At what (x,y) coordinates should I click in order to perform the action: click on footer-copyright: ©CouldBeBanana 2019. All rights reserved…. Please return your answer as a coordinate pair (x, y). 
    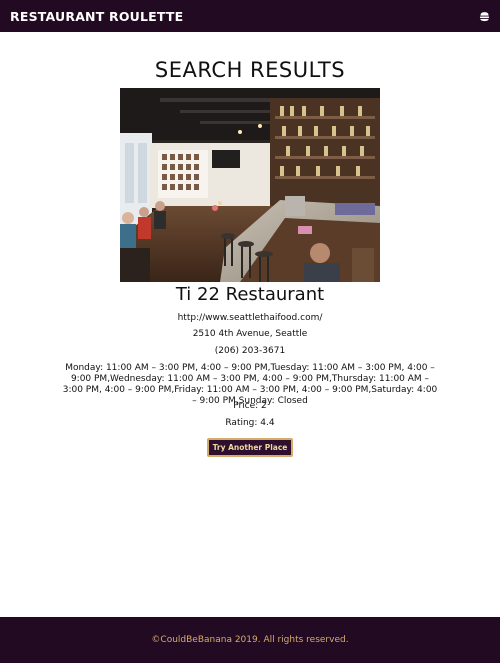
    Looking at the image, I should click on (250, 640).